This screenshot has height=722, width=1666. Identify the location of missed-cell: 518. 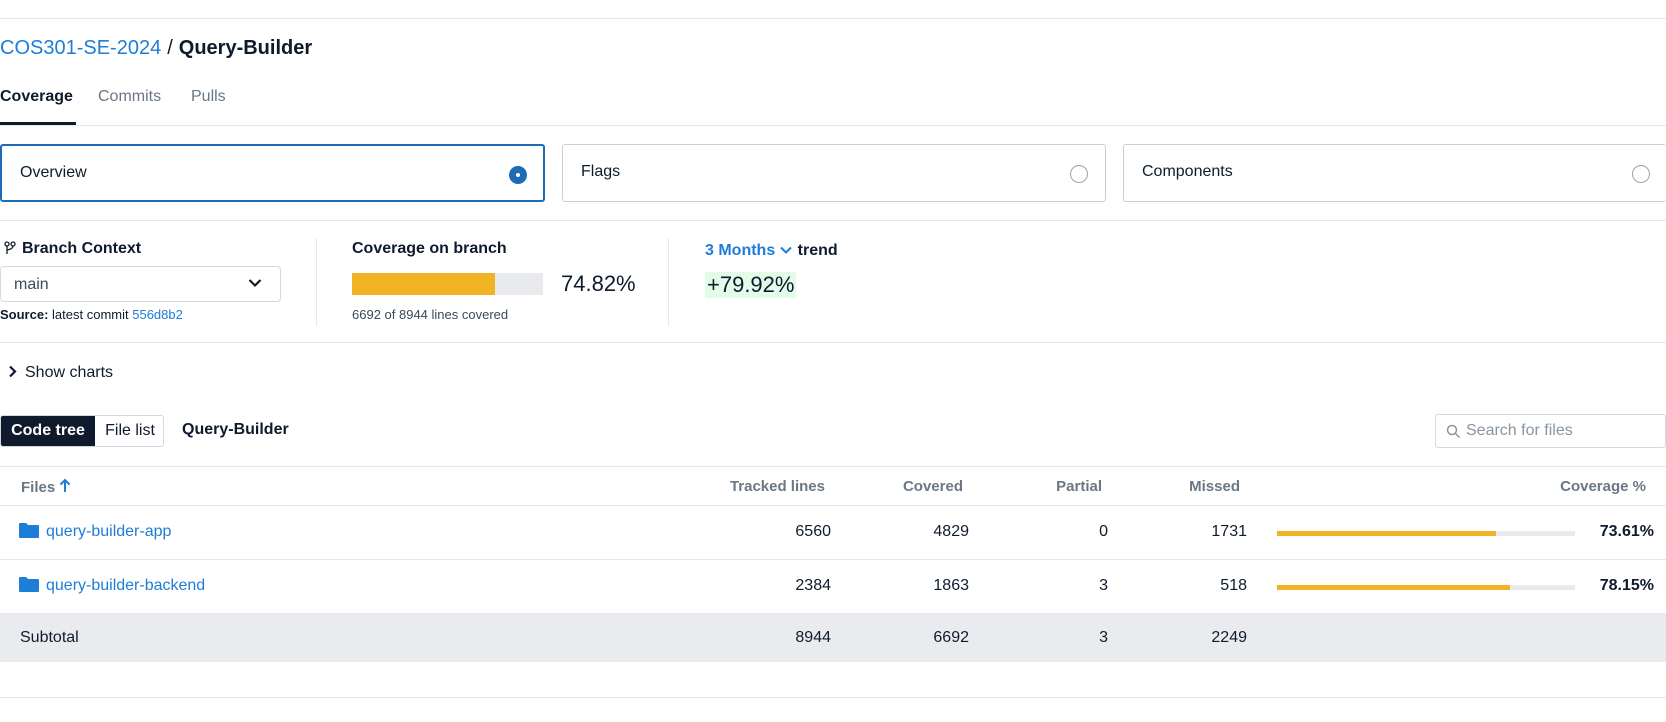
(1233, 585).